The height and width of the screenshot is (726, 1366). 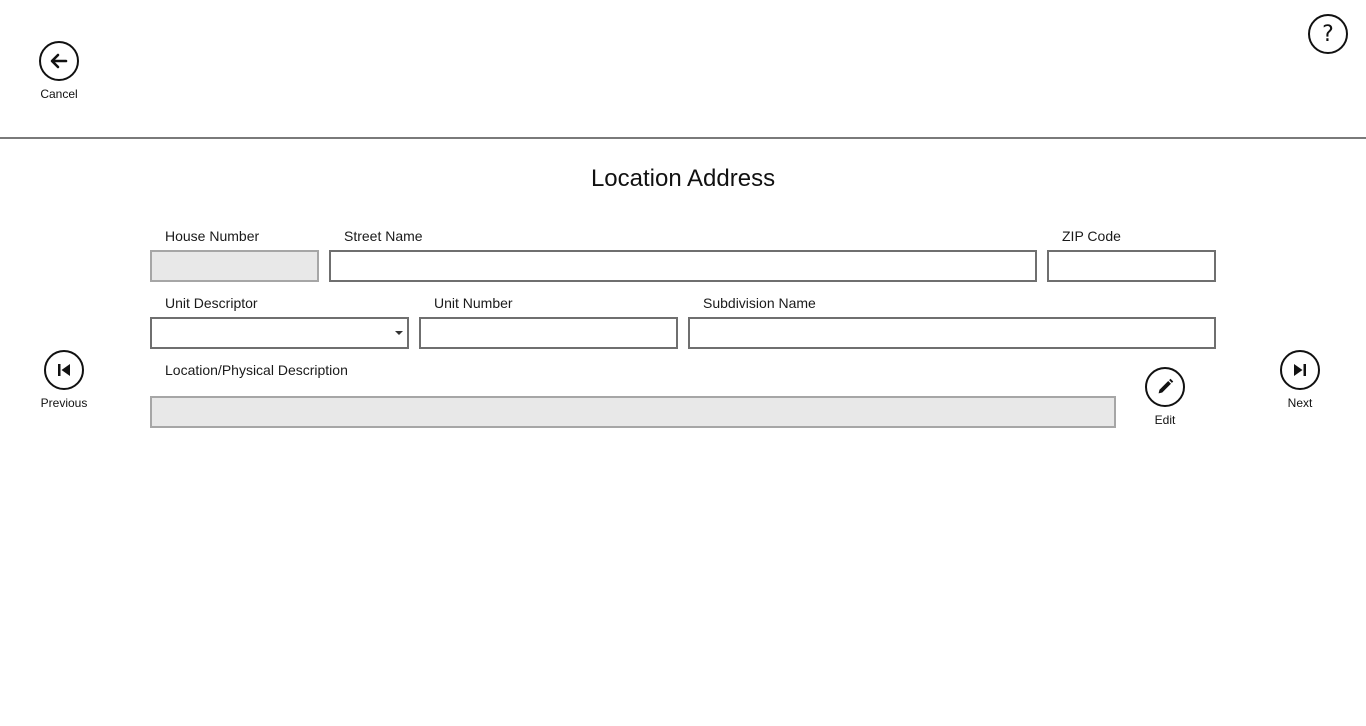 I want to click on page-title: Location Address, so click(x=683, y=178).